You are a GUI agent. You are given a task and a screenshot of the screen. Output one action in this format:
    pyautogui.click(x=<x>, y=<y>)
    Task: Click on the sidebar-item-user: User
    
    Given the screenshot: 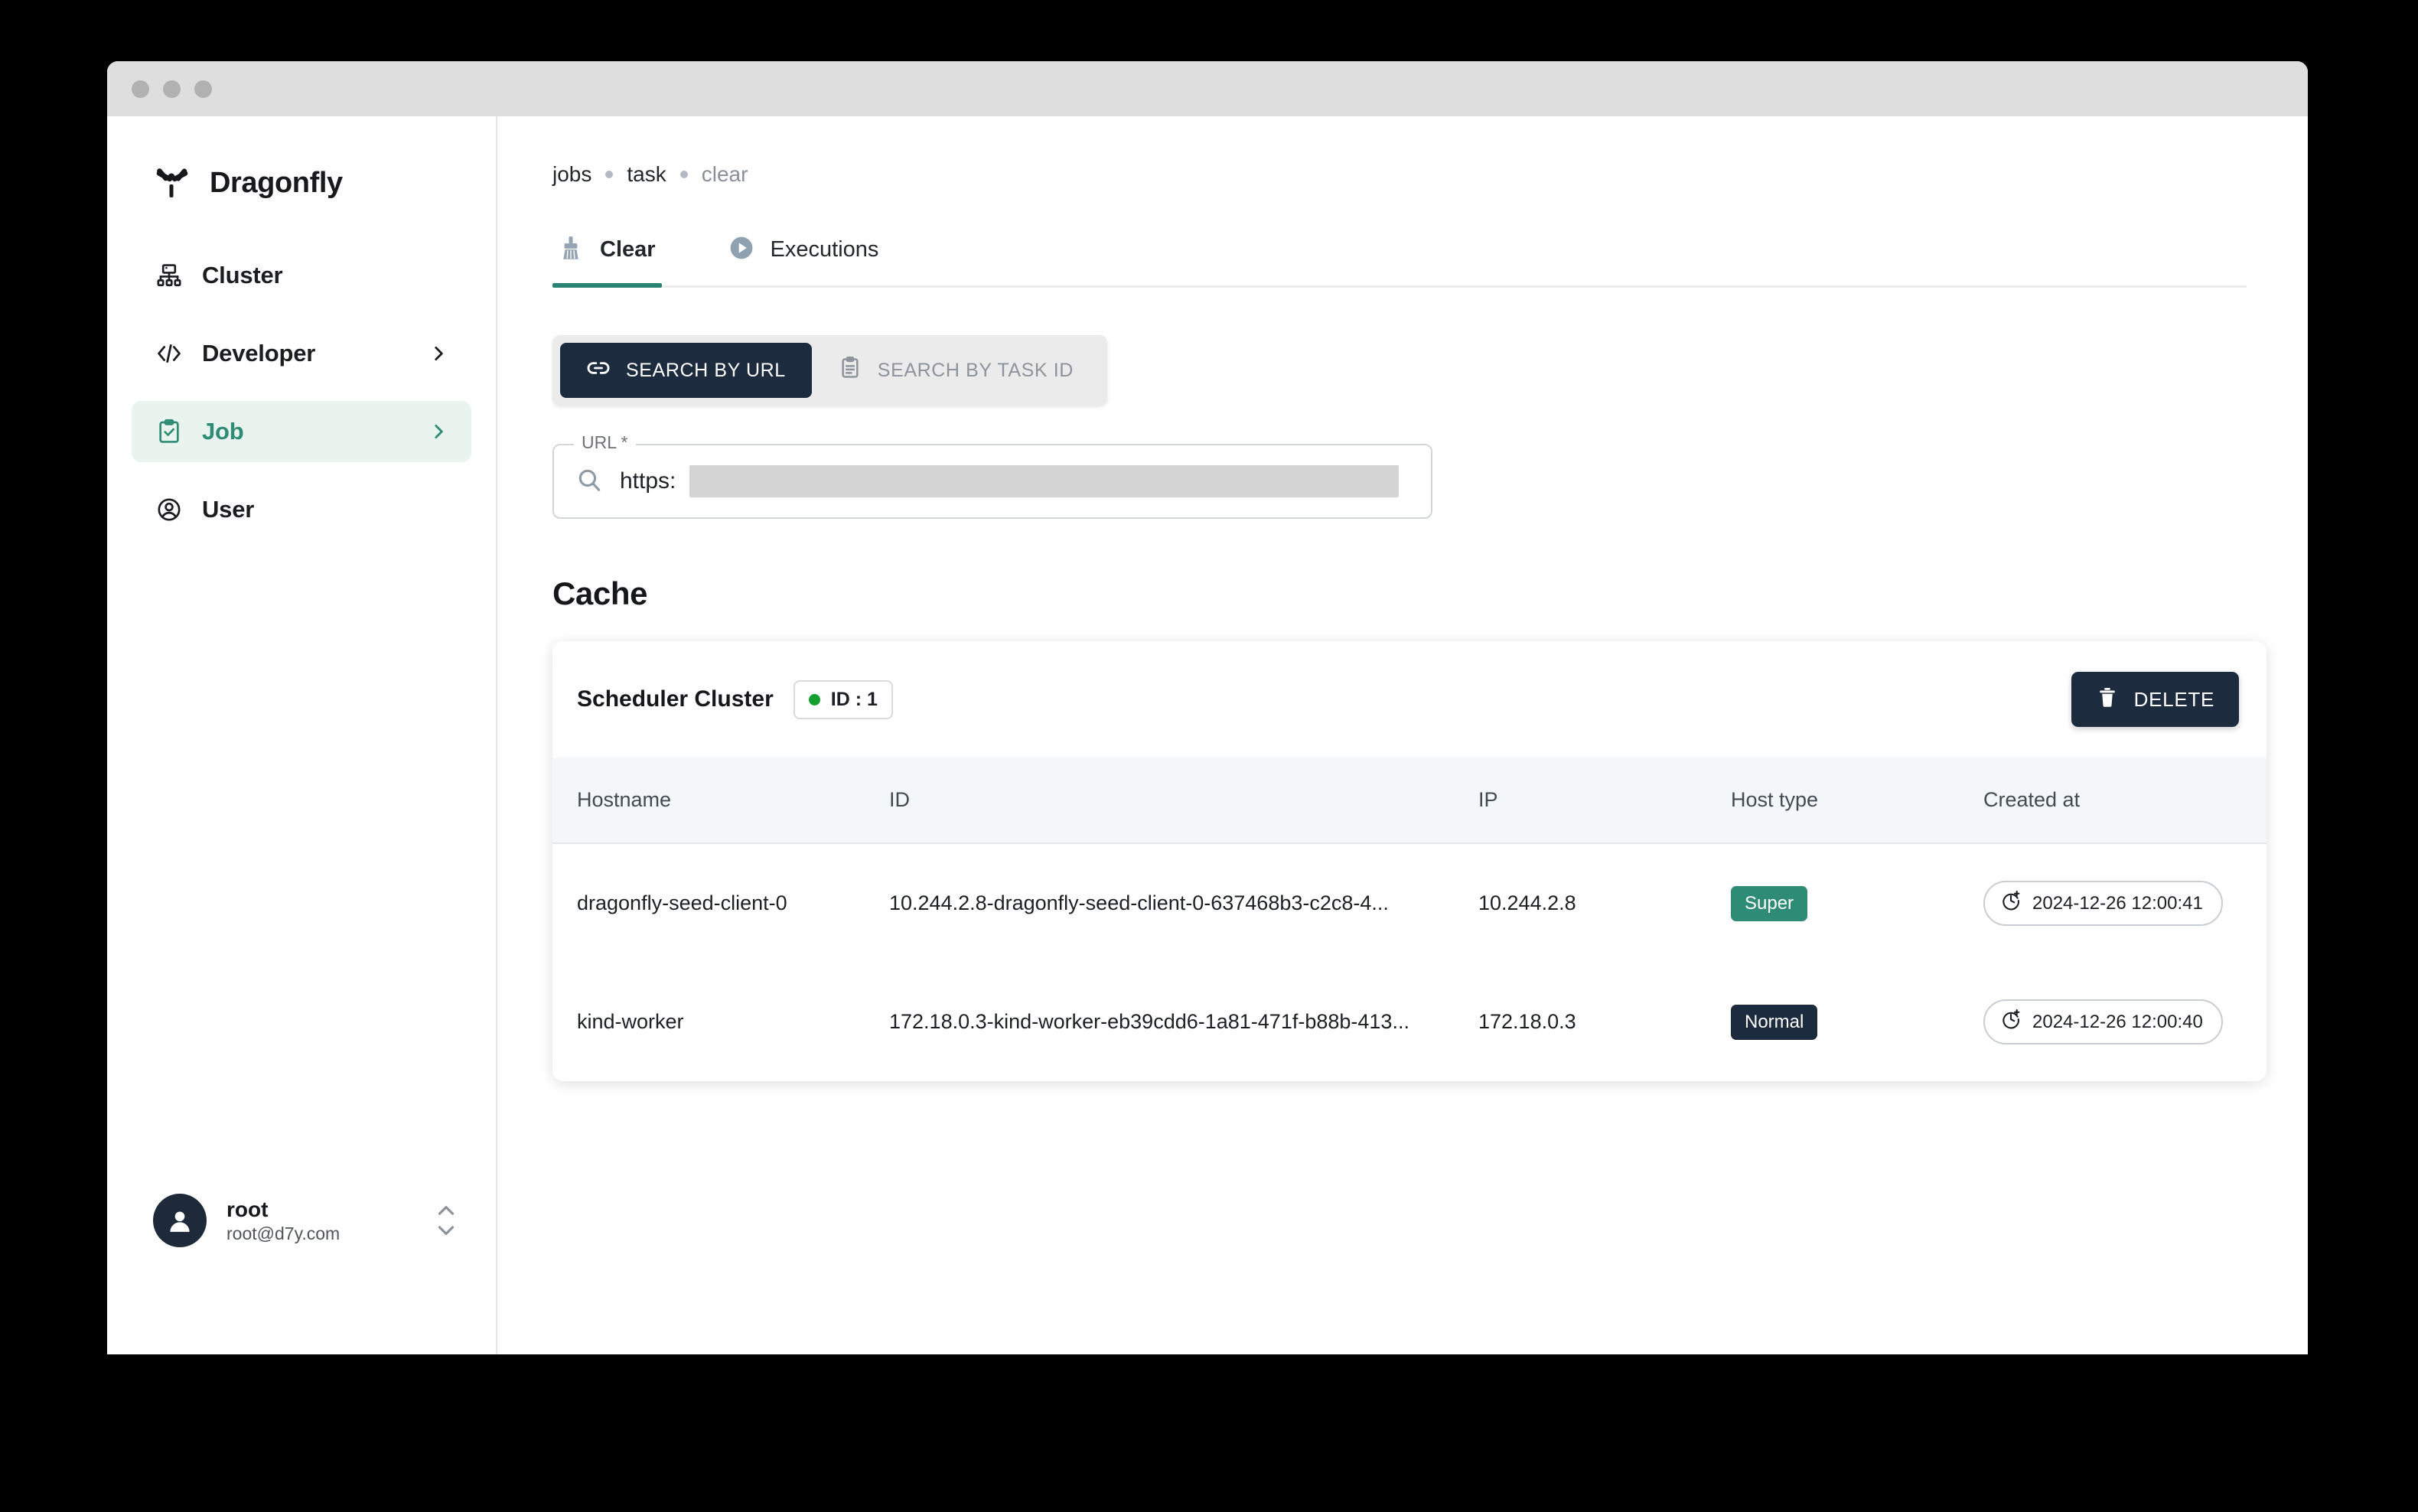 What is the action you would take?
    pyautogui.click(x=301, y=510)
    